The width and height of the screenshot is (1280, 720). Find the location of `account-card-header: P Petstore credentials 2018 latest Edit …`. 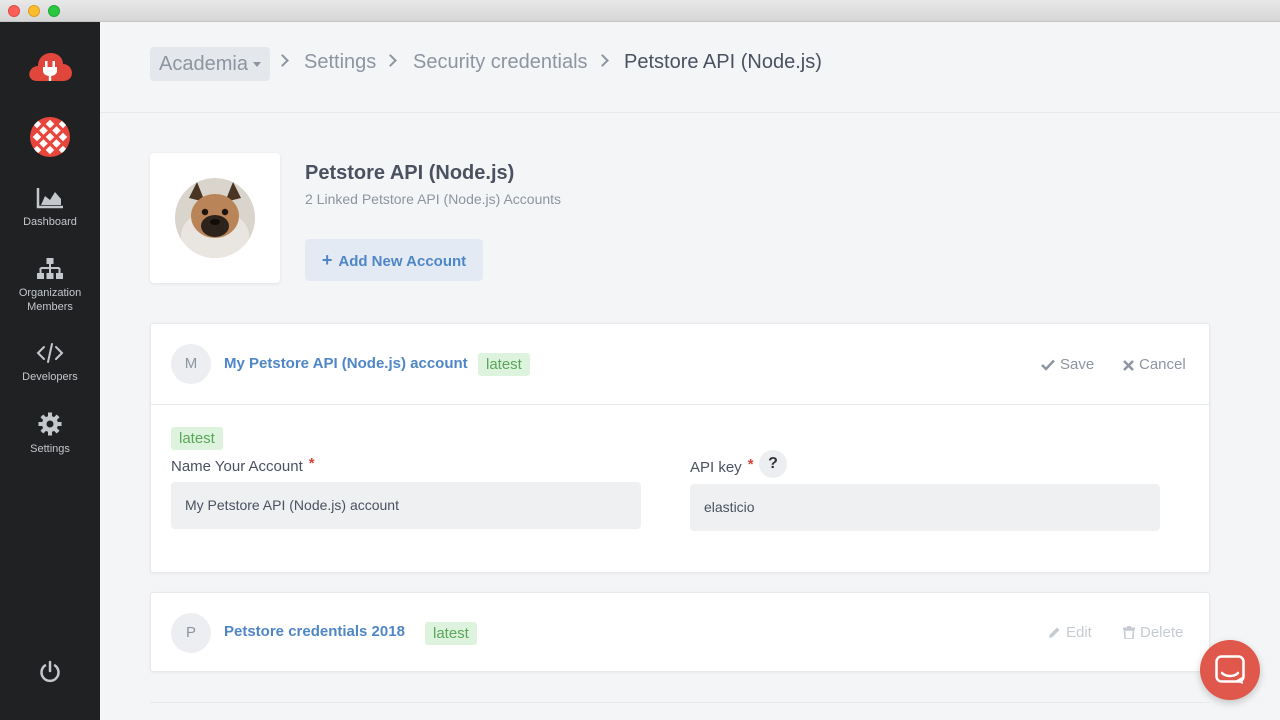

account-card-header: P Petstore credentials 2018 latest Edit … is located at coordinates (680, 633).